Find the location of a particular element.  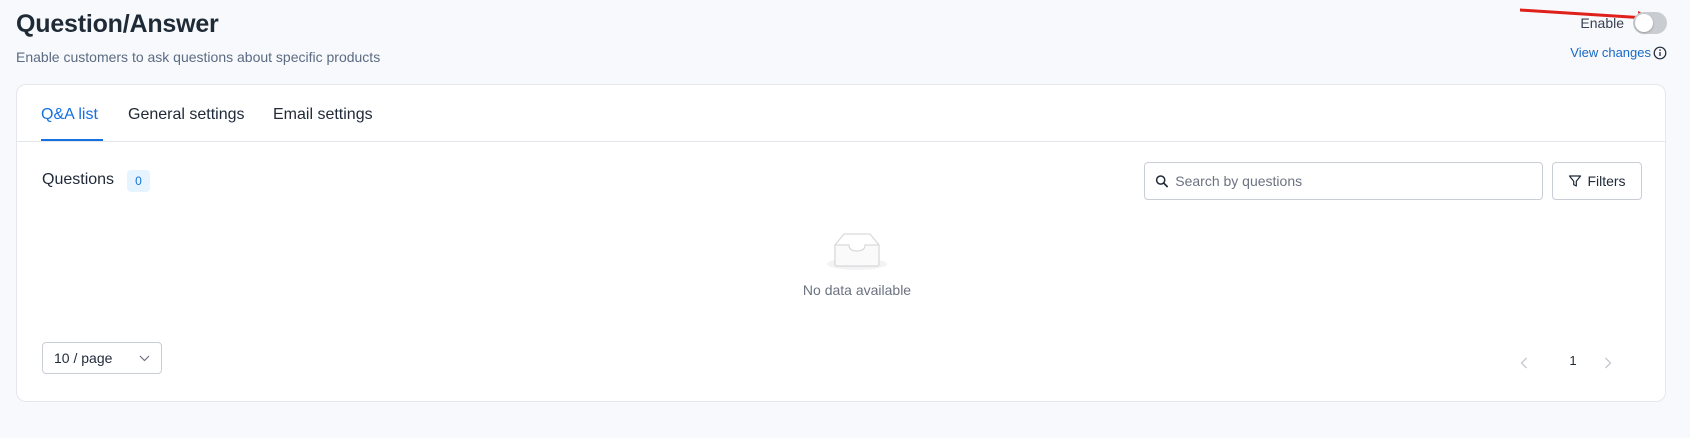

info-icon is located at coordinates (1660, 52).